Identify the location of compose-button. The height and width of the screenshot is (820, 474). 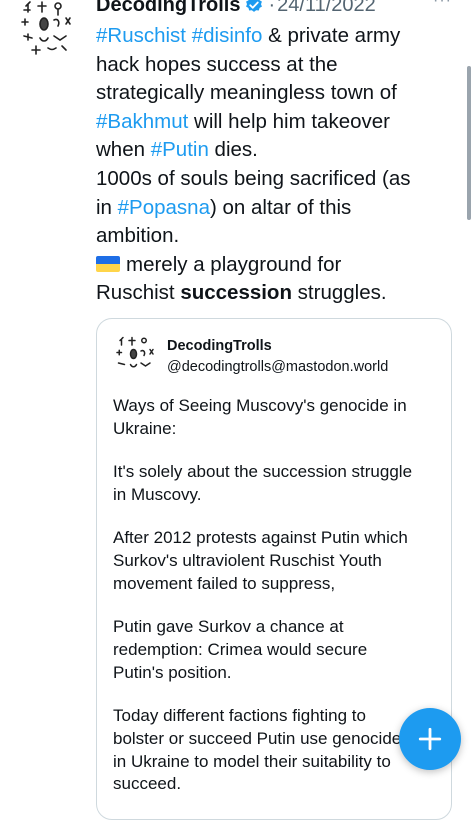
(430, 739).